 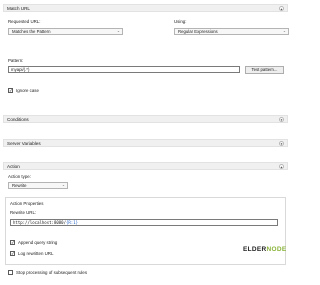 I want to click on server-variables-header: Server Variables ▾, so click(x=145, y=143).